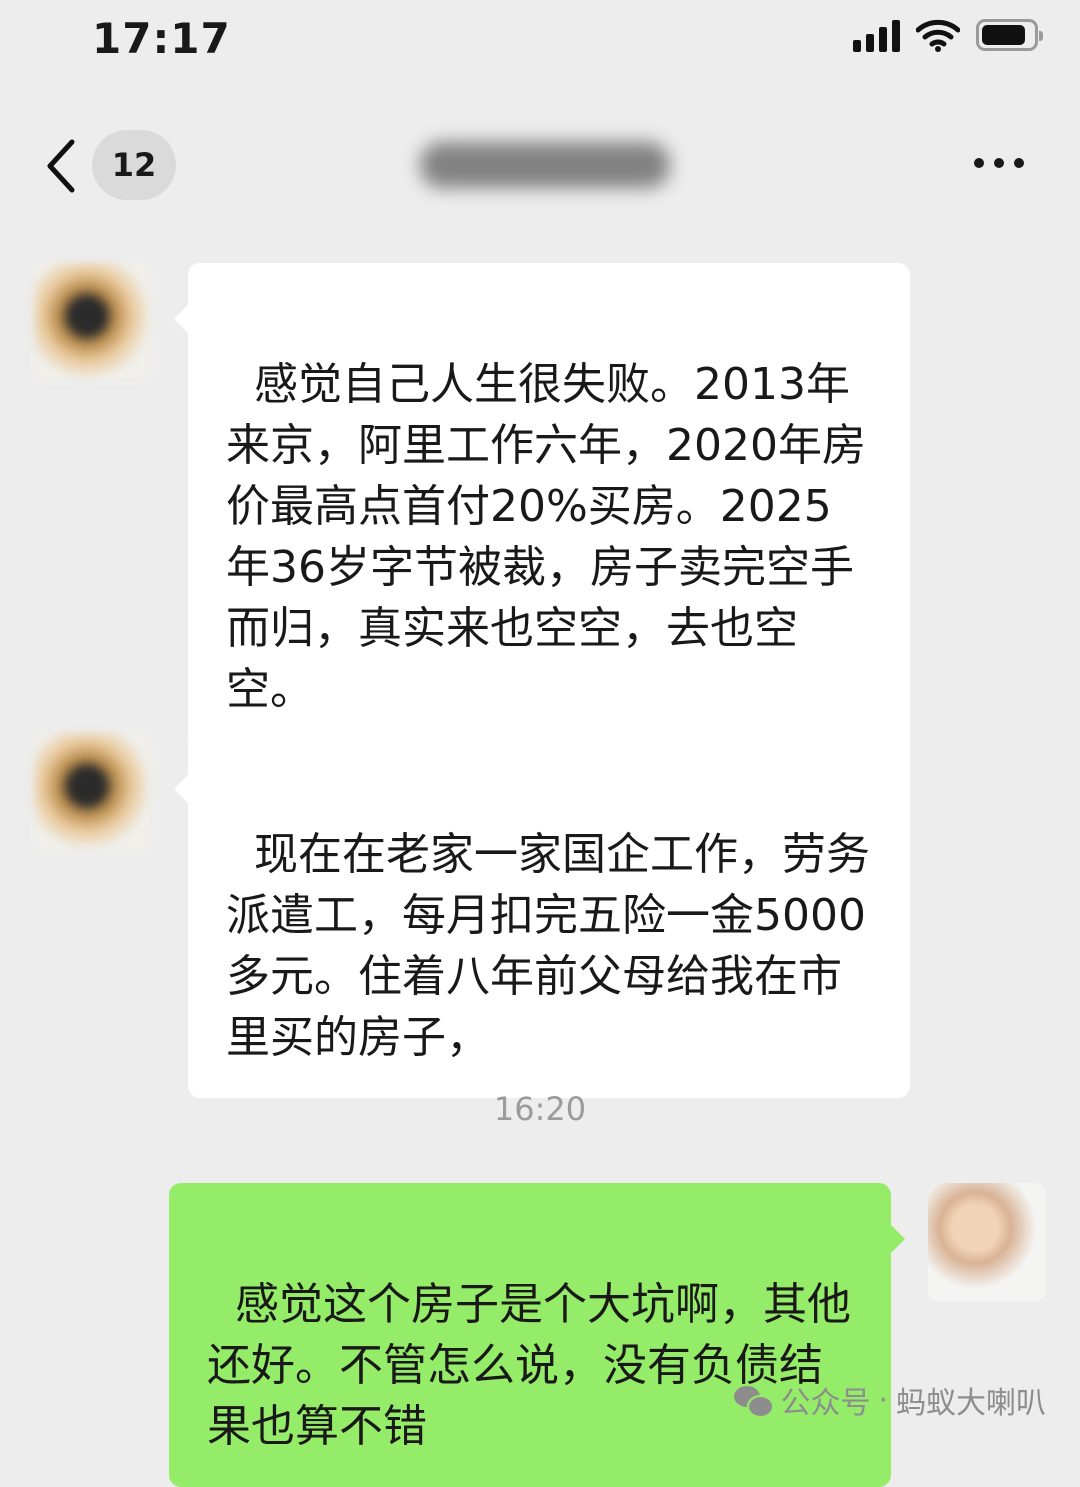  I want to click on chat-header: 12, so click(540, 164).